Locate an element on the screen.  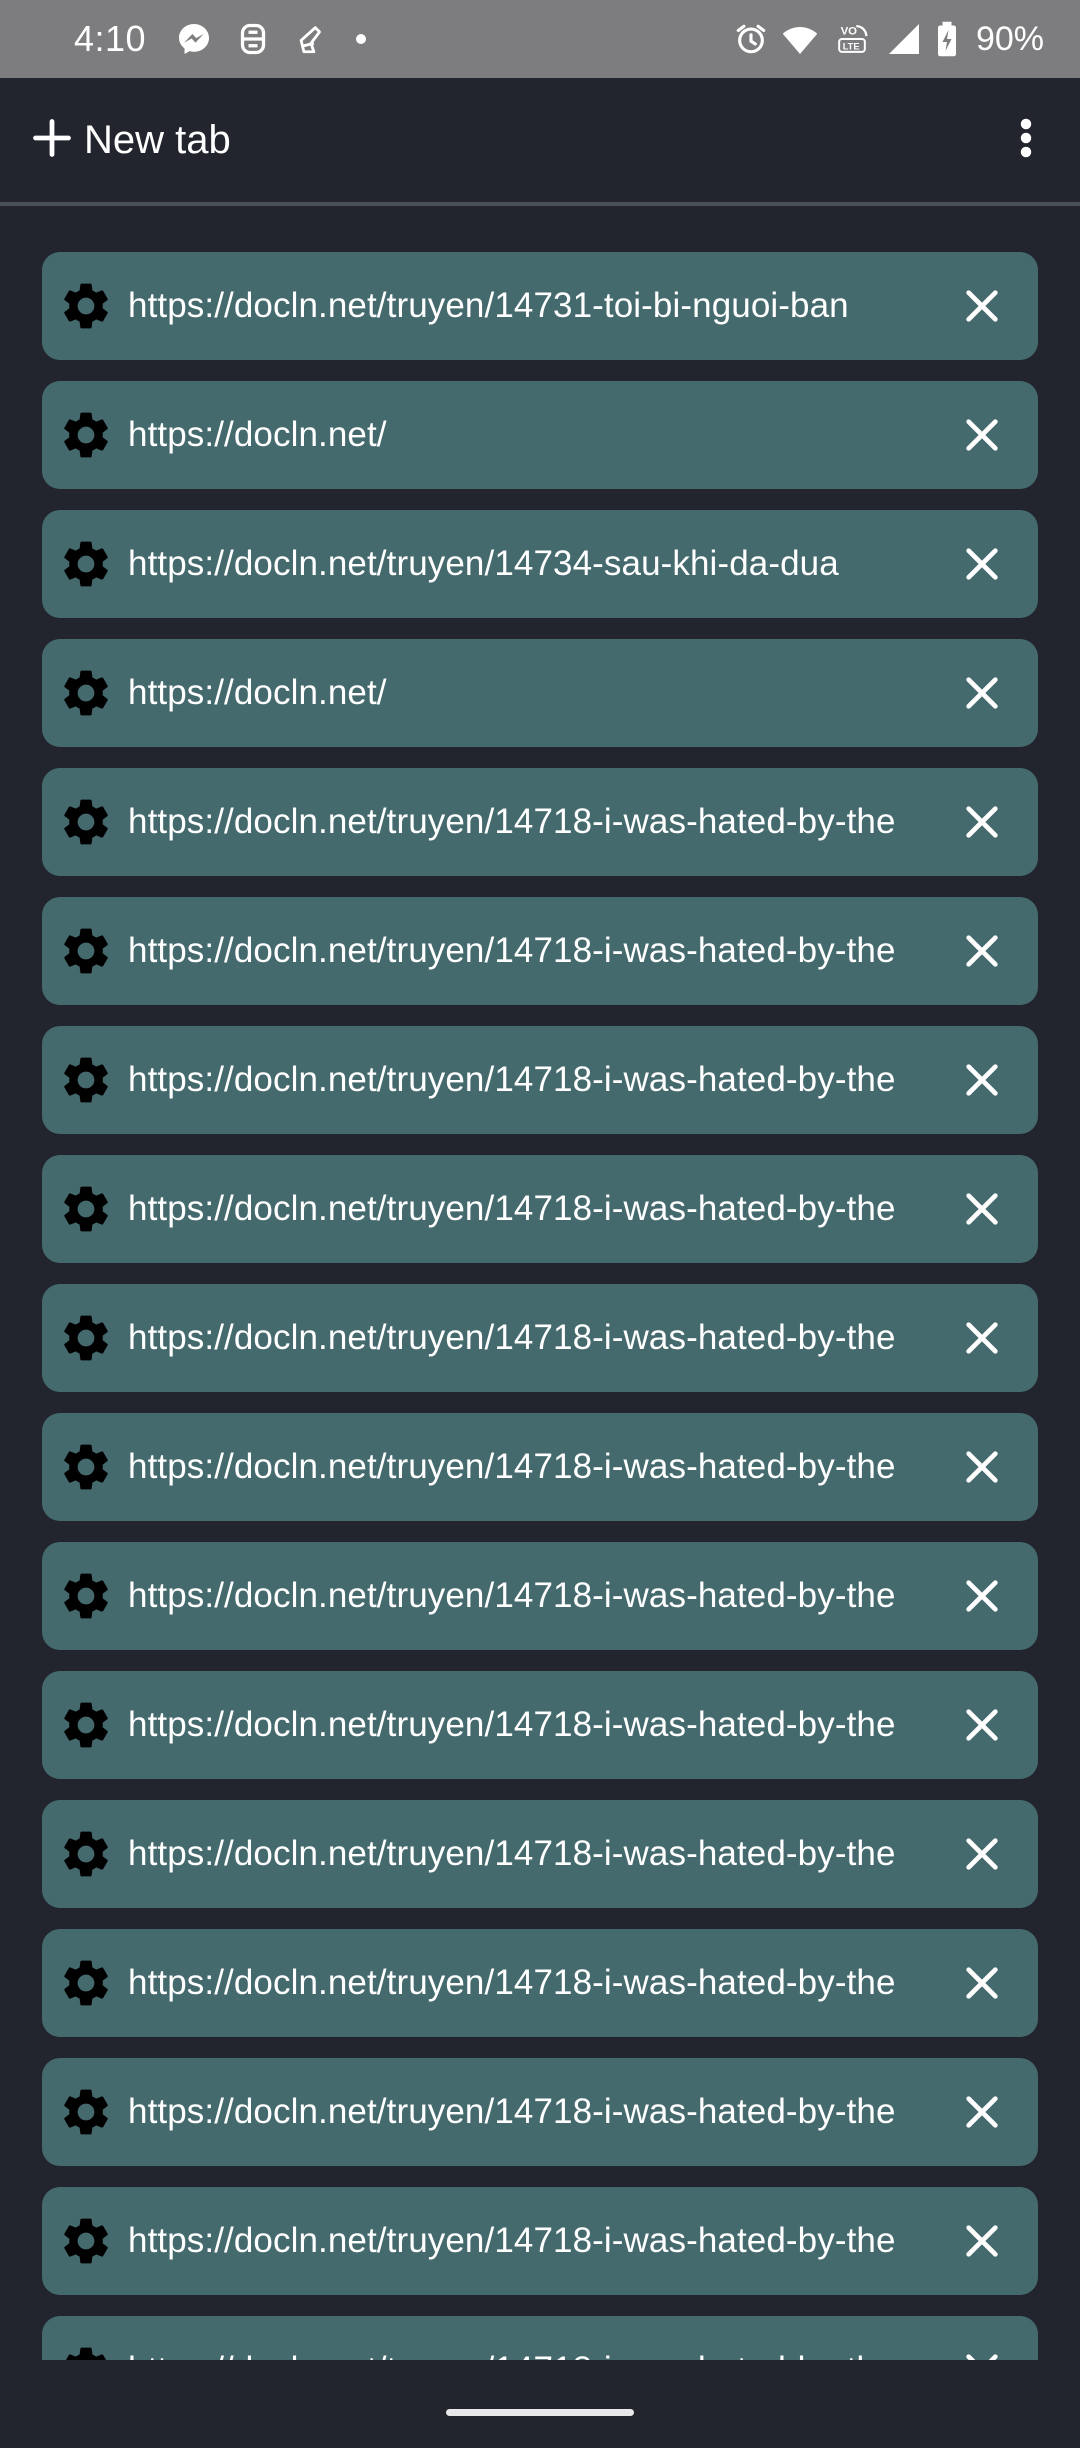
status-time: 4:10 is located at coordinates (110, 38).